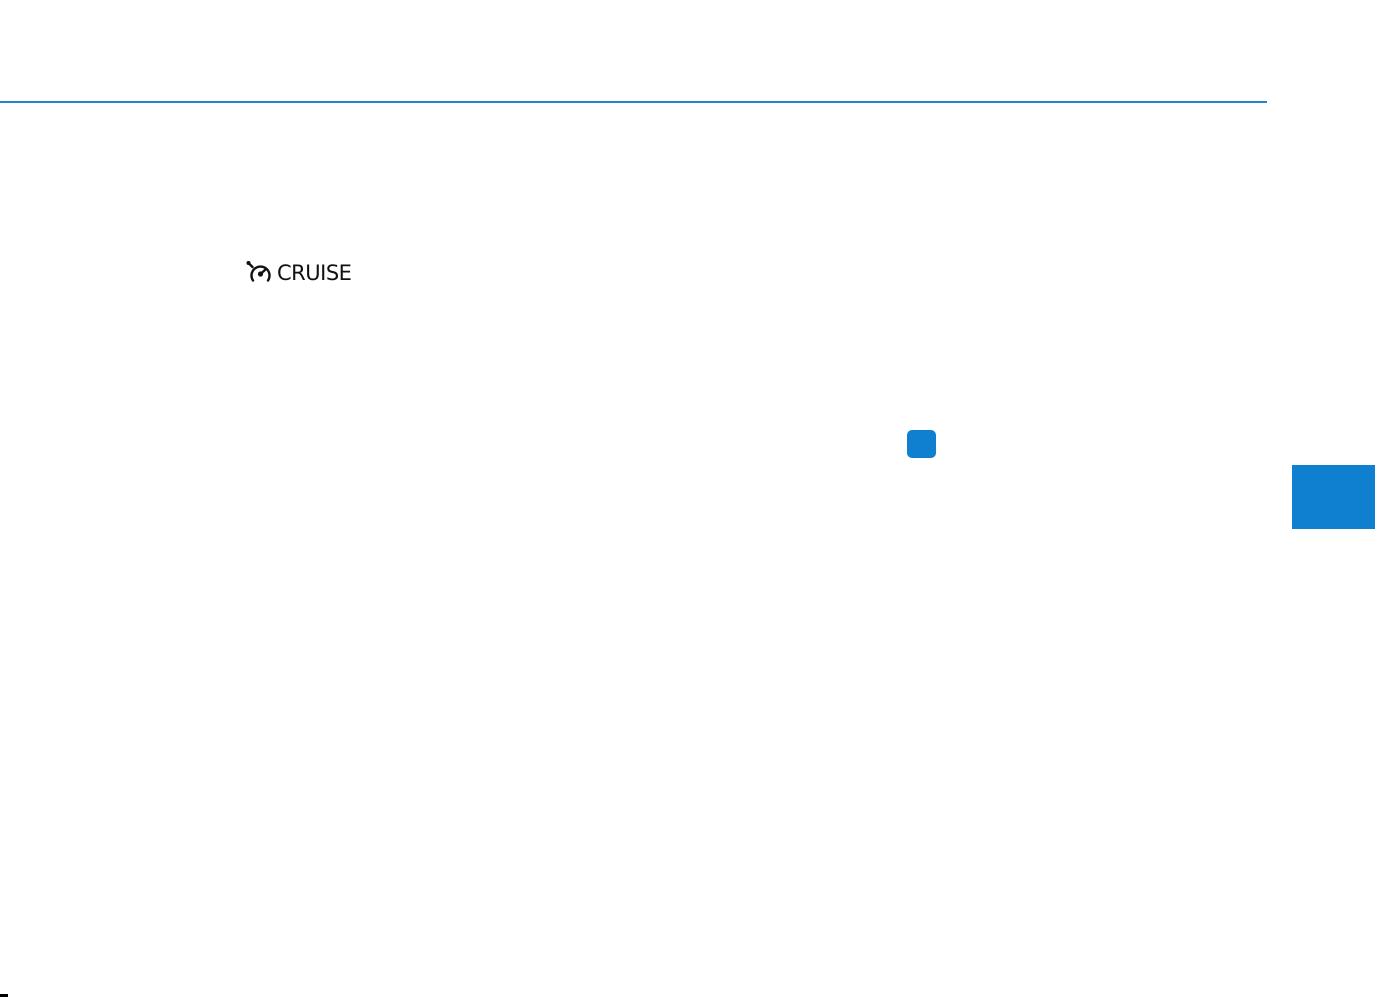 The width and height of the screenshot is (1388, 997). Describe the element at coordinates (314, 273) in the screenshot. I see `cruise-label: CRUISE` at that location.